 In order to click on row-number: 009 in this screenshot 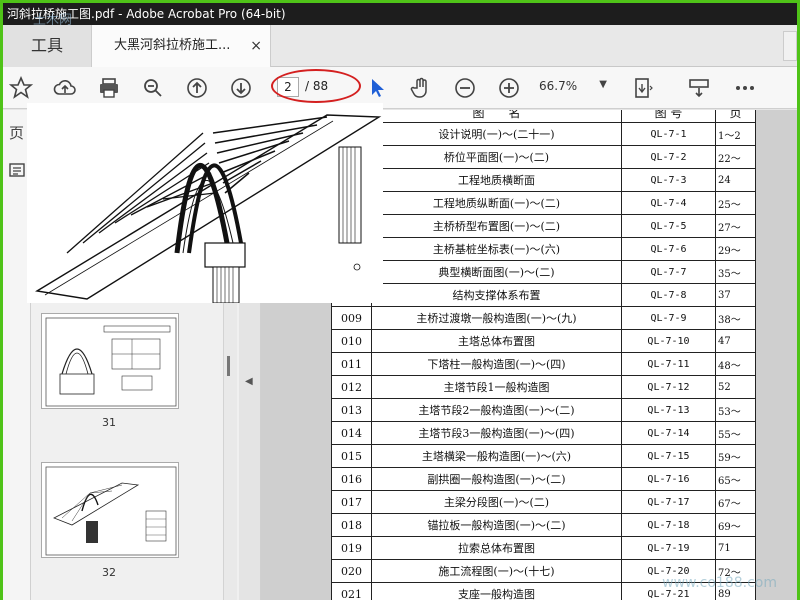, I will do `click(351, 318)`.